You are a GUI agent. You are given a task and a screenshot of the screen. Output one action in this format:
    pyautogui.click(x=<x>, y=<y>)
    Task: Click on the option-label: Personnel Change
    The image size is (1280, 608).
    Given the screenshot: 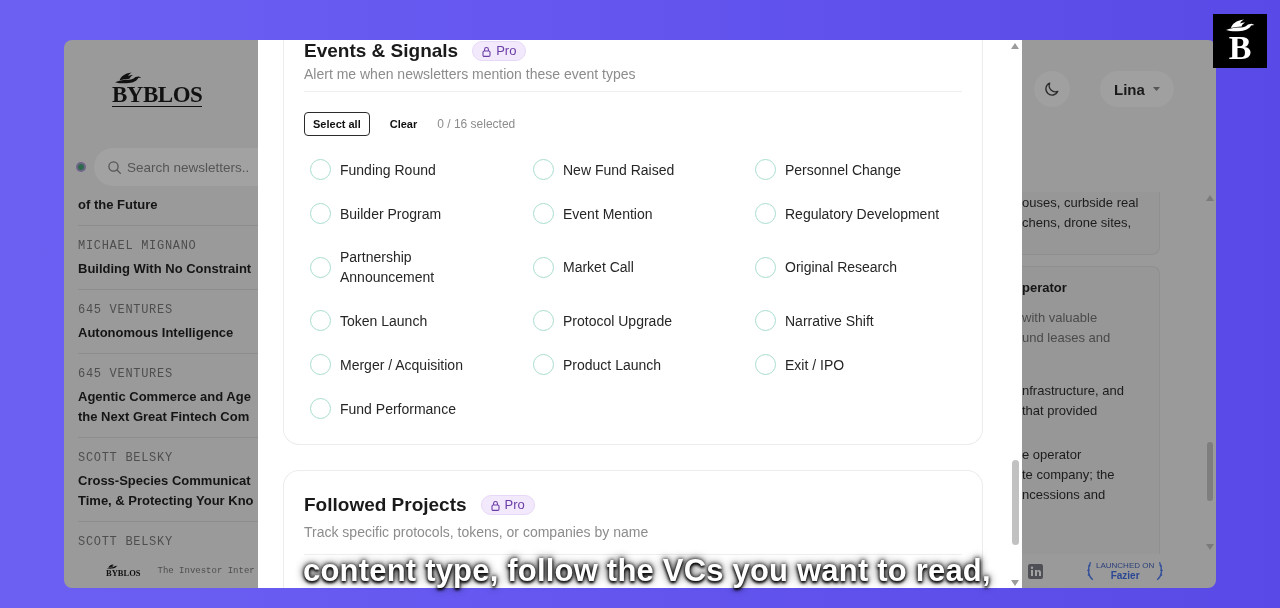 What is the action you would take?
    pyautogui.click(x=843, y=169)
    